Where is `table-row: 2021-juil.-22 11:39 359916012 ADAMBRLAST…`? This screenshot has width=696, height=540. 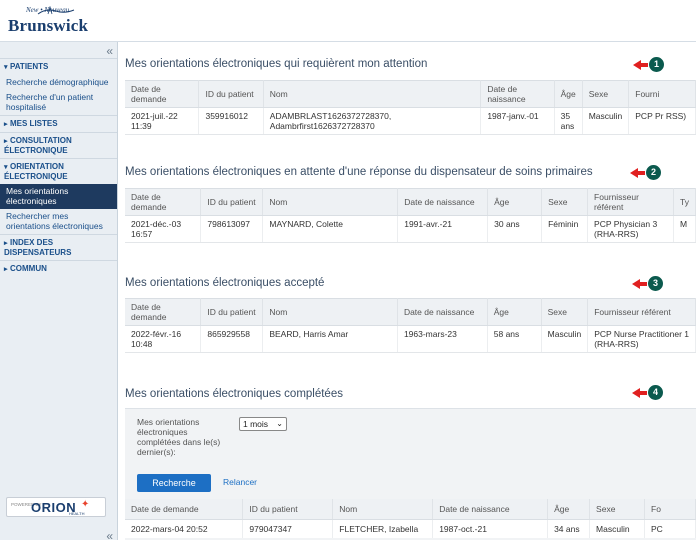 table-row: 2021-juil.-22 11:39 359916012 ADAMBRLAST… is located at coordinates (410, 121).